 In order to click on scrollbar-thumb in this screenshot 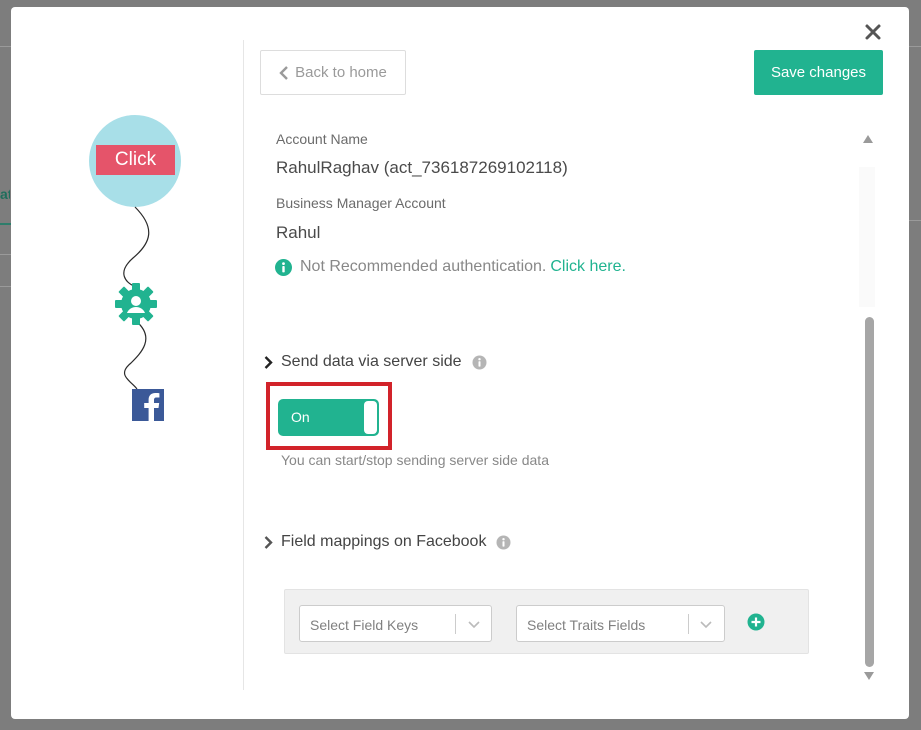, I will do `click(869, 492)`.